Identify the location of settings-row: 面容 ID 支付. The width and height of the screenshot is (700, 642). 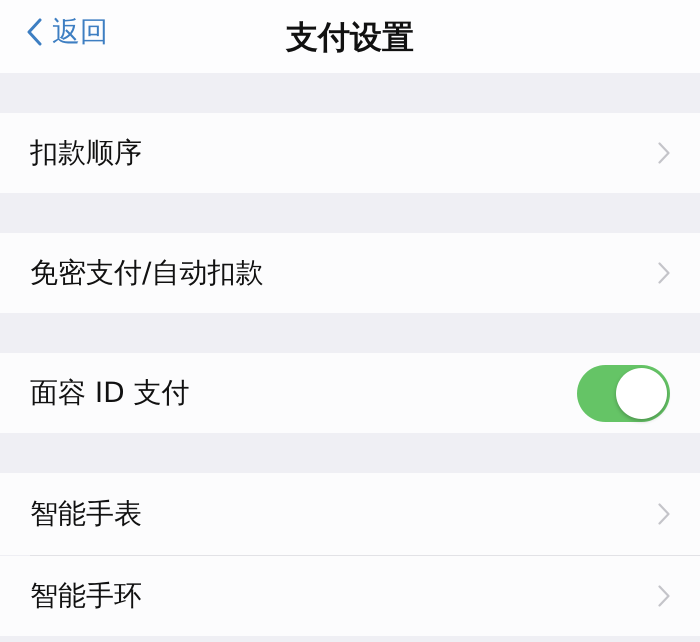
(350, 393).